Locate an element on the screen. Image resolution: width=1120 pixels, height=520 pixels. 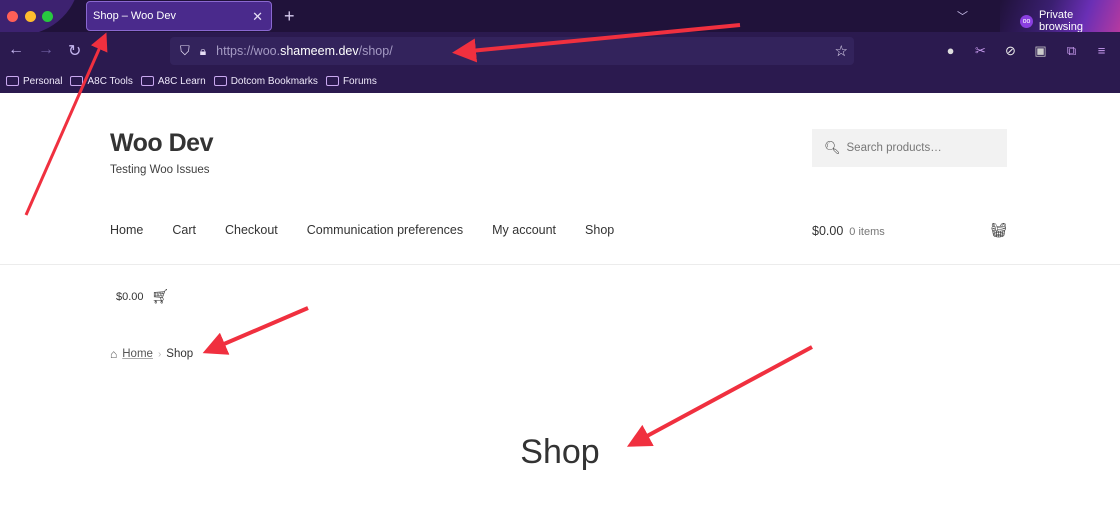
search-input is located at coordinates (921, 148).